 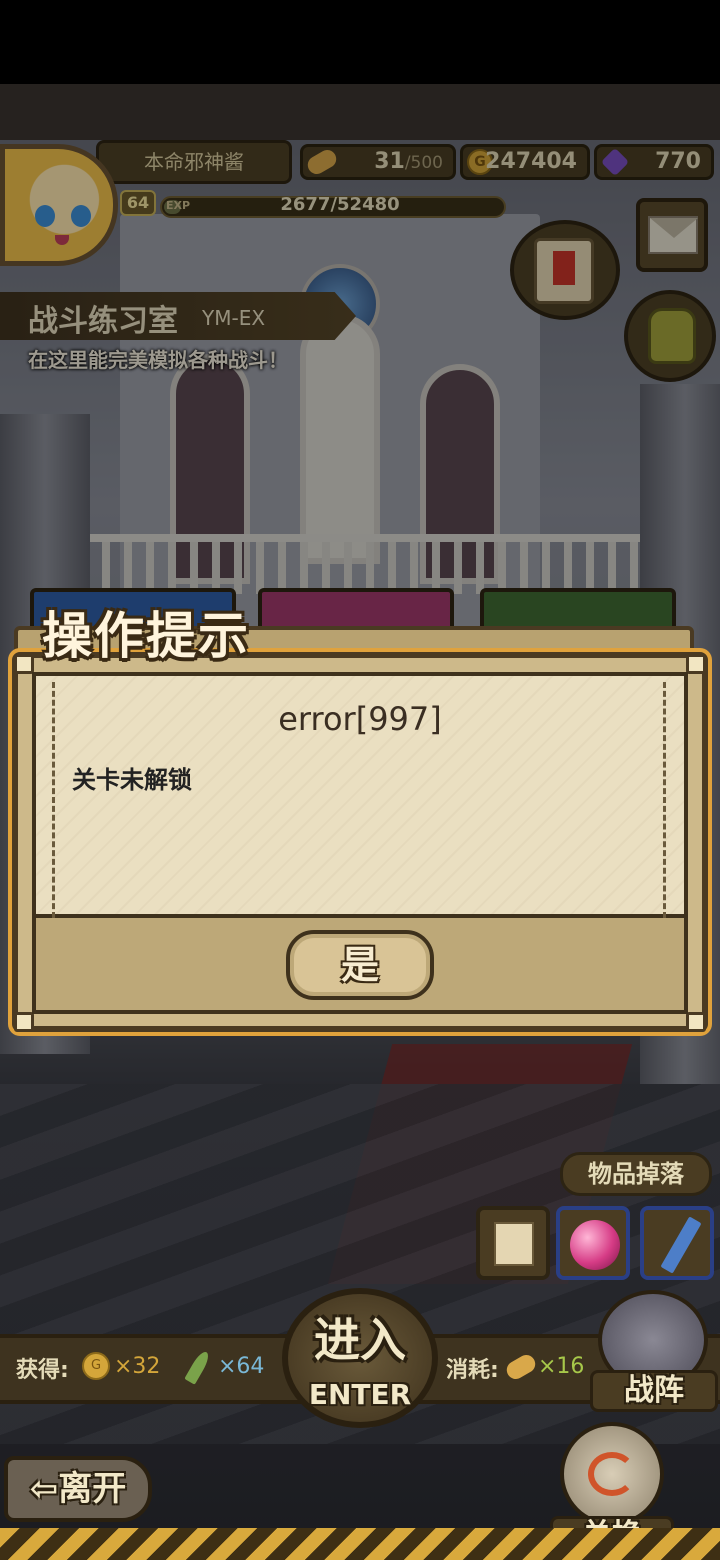 I want to click on gain-gold-amount: ×32, so click(x=137, y=1366).